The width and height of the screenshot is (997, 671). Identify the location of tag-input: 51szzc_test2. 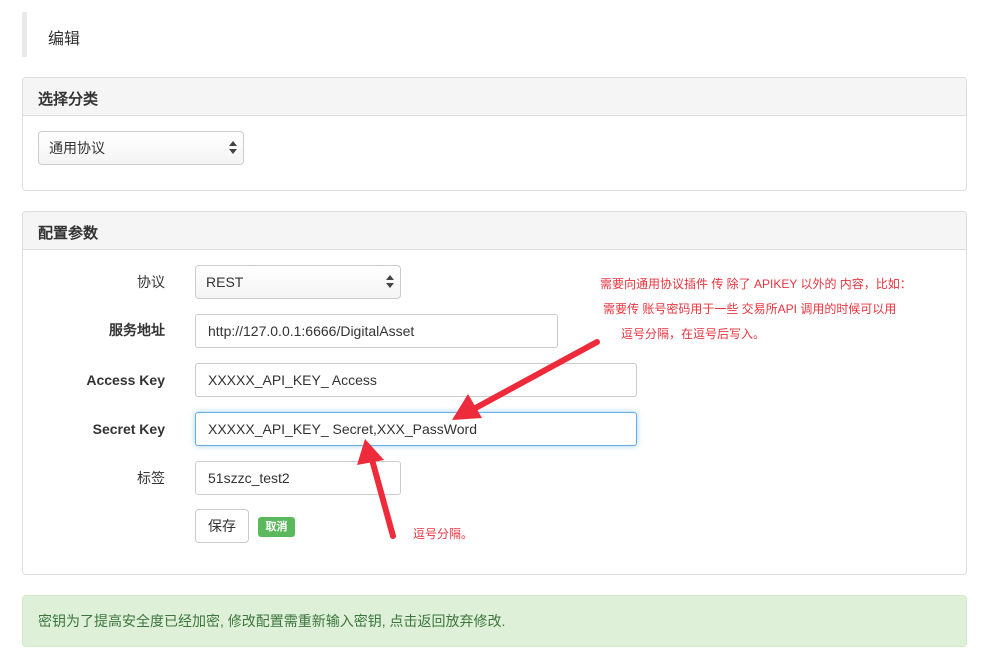
(298, 478).